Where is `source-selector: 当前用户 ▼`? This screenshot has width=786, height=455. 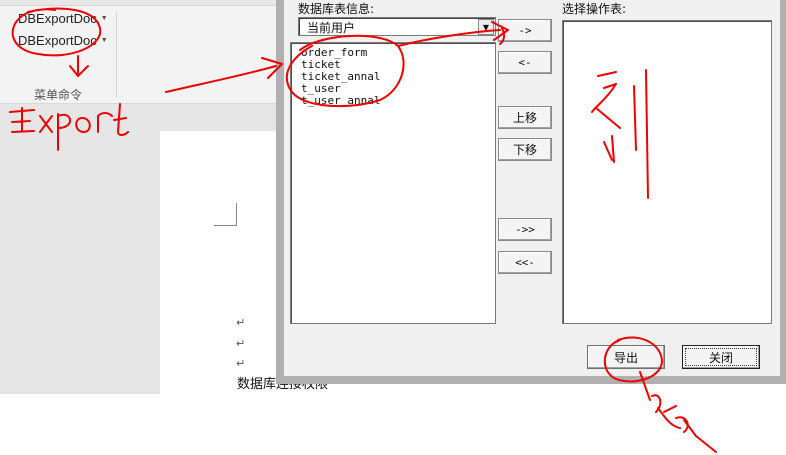 source-selector: 当前用户 ▼ is located at coordinates (397, 26).